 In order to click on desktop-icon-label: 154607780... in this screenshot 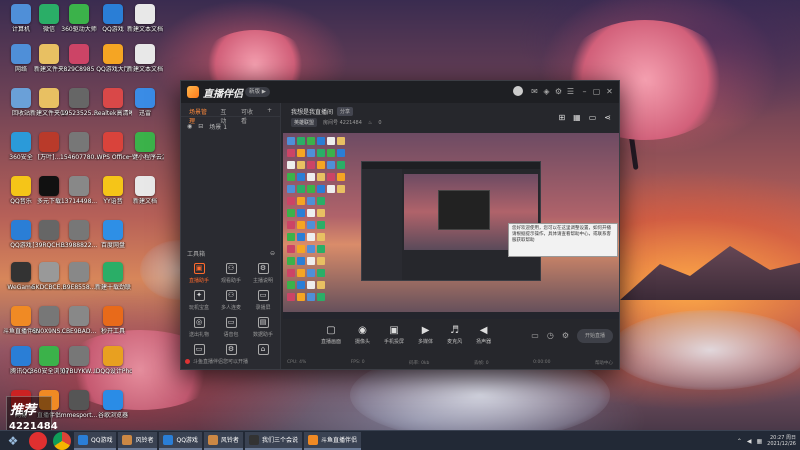, I will do `click(79, 157)`.